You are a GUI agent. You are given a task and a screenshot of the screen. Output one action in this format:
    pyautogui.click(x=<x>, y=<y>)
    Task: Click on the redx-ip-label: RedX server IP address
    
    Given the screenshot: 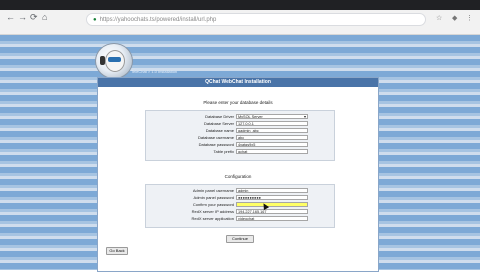 What is the action you would take?
    pyautogui.click(x=212, y=211)
    